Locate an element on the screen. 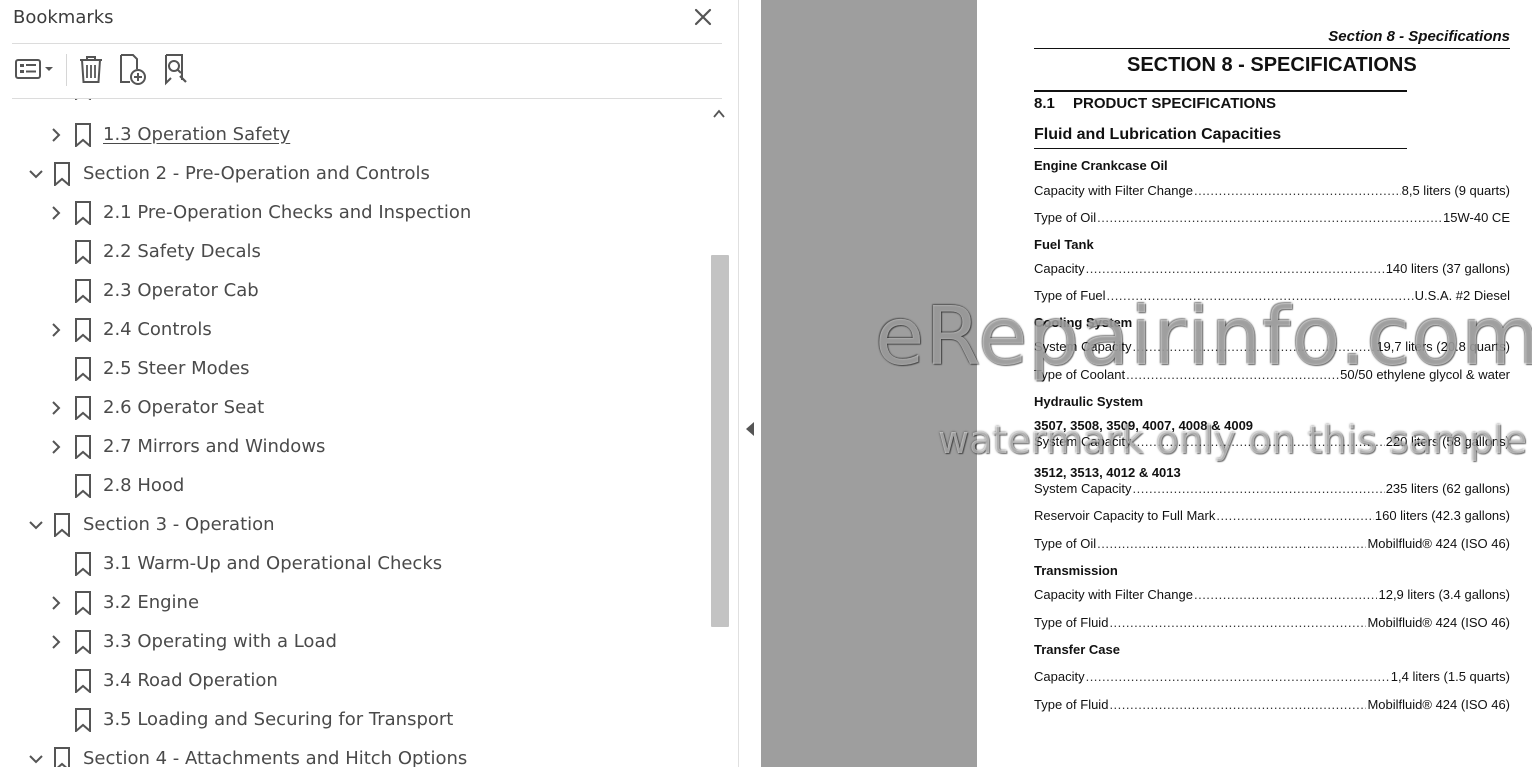  bookmark-row: 2.6 Operator Seat is located at coordinates (353, 408).